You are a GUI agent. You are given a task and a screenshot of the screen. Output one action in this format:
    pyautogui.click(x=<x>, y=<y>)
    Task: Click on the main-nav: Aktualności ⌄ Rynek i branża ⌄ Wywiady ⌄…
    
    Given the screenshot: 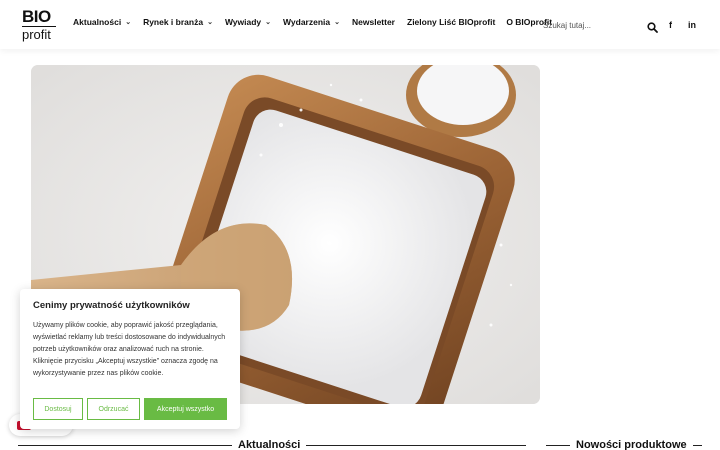 What is the action you would take?
    pyautogui.click(x=312, y=22)
    